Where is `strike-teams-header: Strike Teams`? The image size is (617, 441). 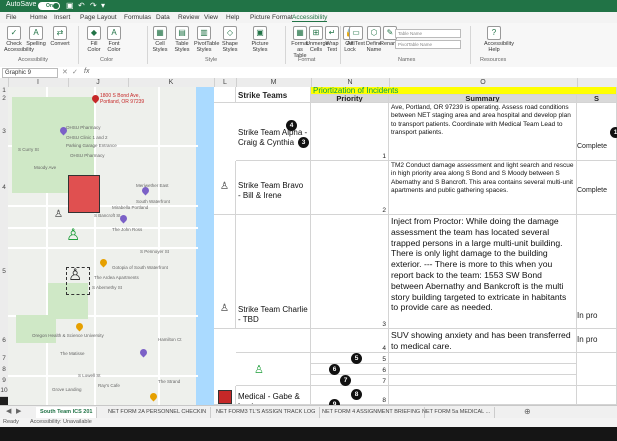 strike-teams-header: Strike Teams is located at coordinates (273, 95).